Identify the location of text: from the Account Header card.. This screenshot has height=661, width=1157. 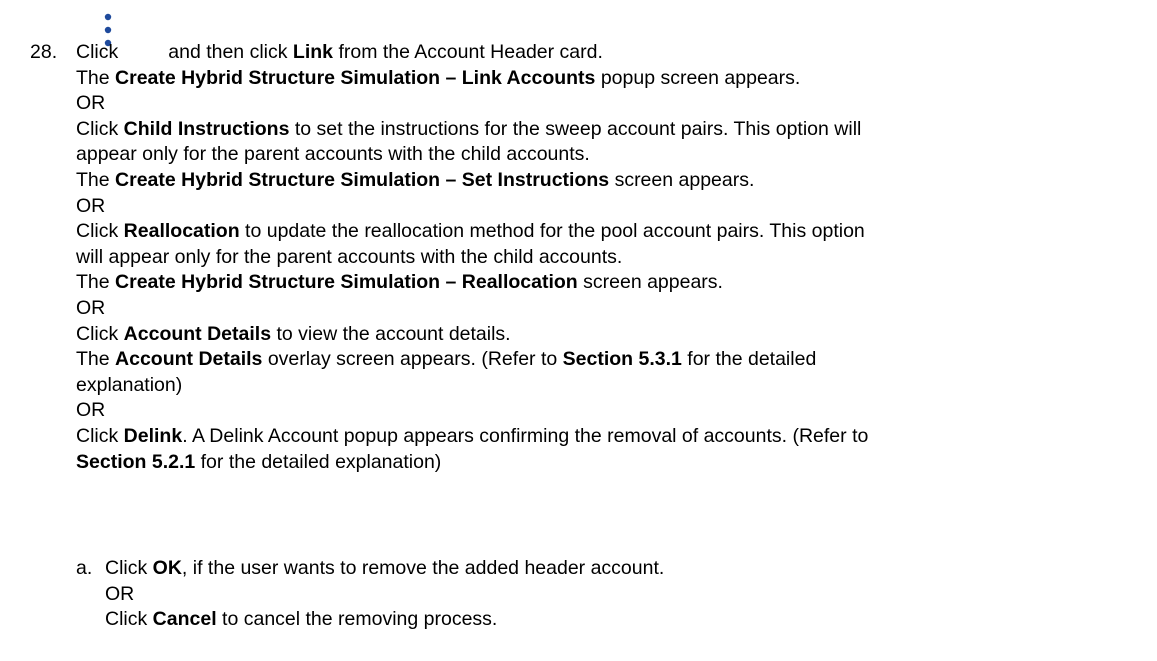
(470, 52).